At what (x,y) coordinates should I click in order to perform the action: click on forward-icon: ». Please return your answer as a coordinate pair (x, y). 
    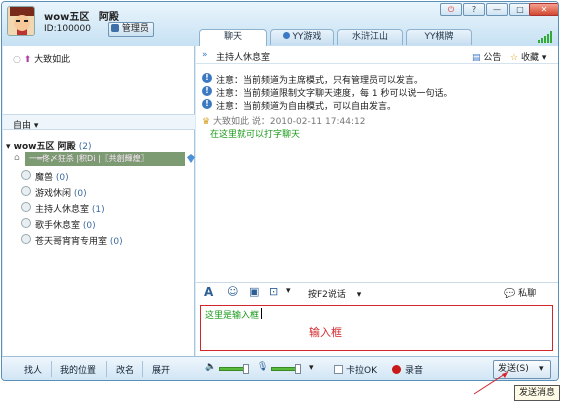
    Looking at the image, I should click on (205, 55).